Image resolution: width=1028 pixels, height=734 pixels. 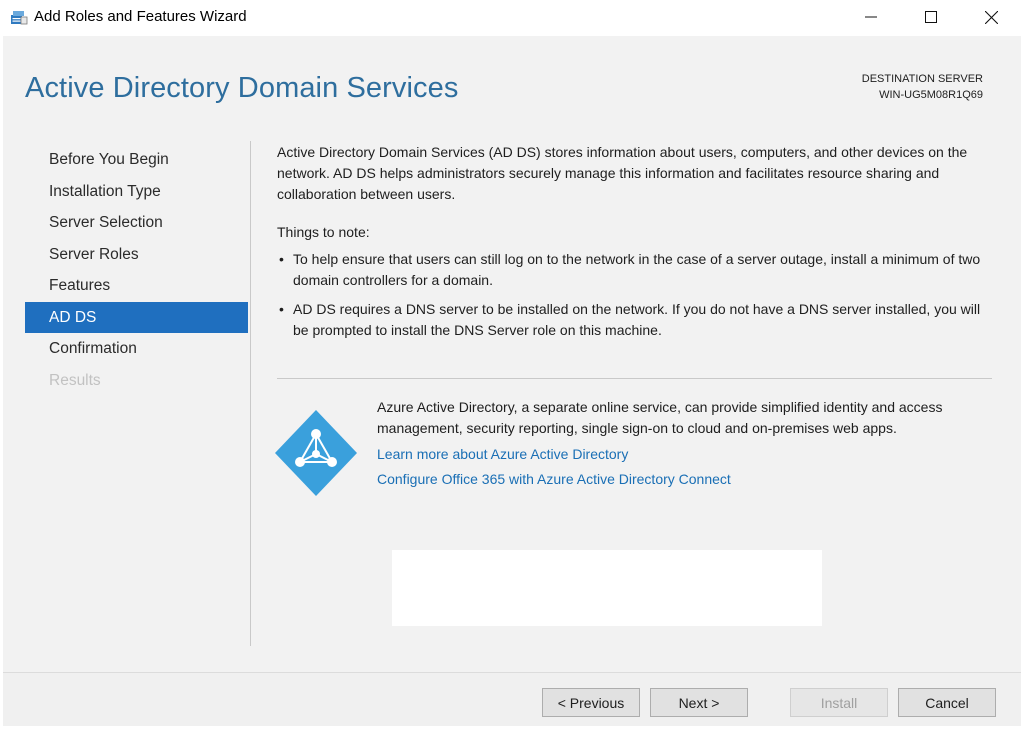 I want to click on notes-heading: Things to note:, so click(x=323, y=232).